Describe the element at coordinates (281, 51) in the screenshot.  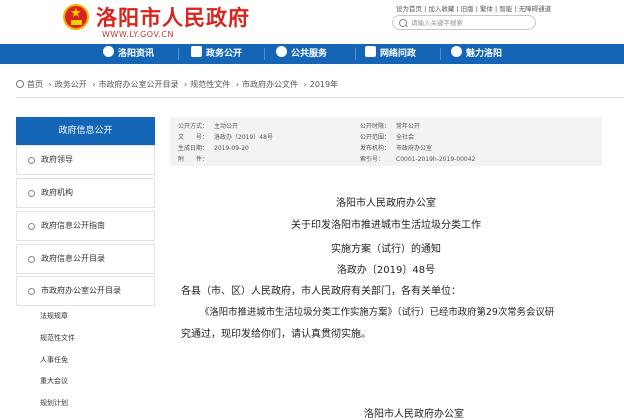
I see `people-icon` at that location.